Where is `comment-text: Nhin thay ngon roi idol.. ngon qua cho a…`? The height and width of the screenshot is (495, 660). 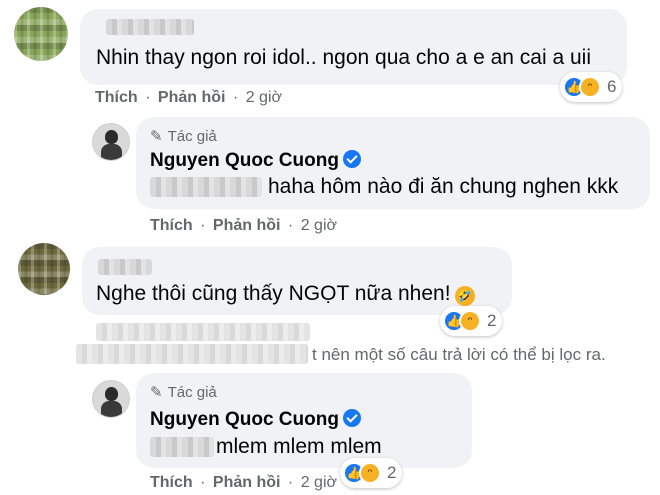
comment-text: Nhin thay ngon roi idol.. ngon qua cho a… is located at coordinates (344, 57).